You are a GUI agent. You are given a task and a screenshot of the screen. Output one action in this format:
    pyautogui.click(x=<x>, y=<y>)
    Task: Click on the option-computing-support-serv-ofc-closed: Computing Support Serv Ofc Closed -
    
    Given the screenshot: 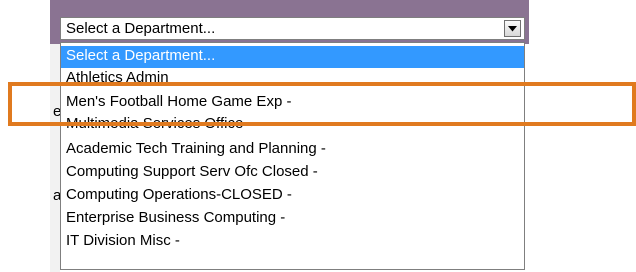 What is the action you would take?
    pyautogui.click(x=292, y=173)
    